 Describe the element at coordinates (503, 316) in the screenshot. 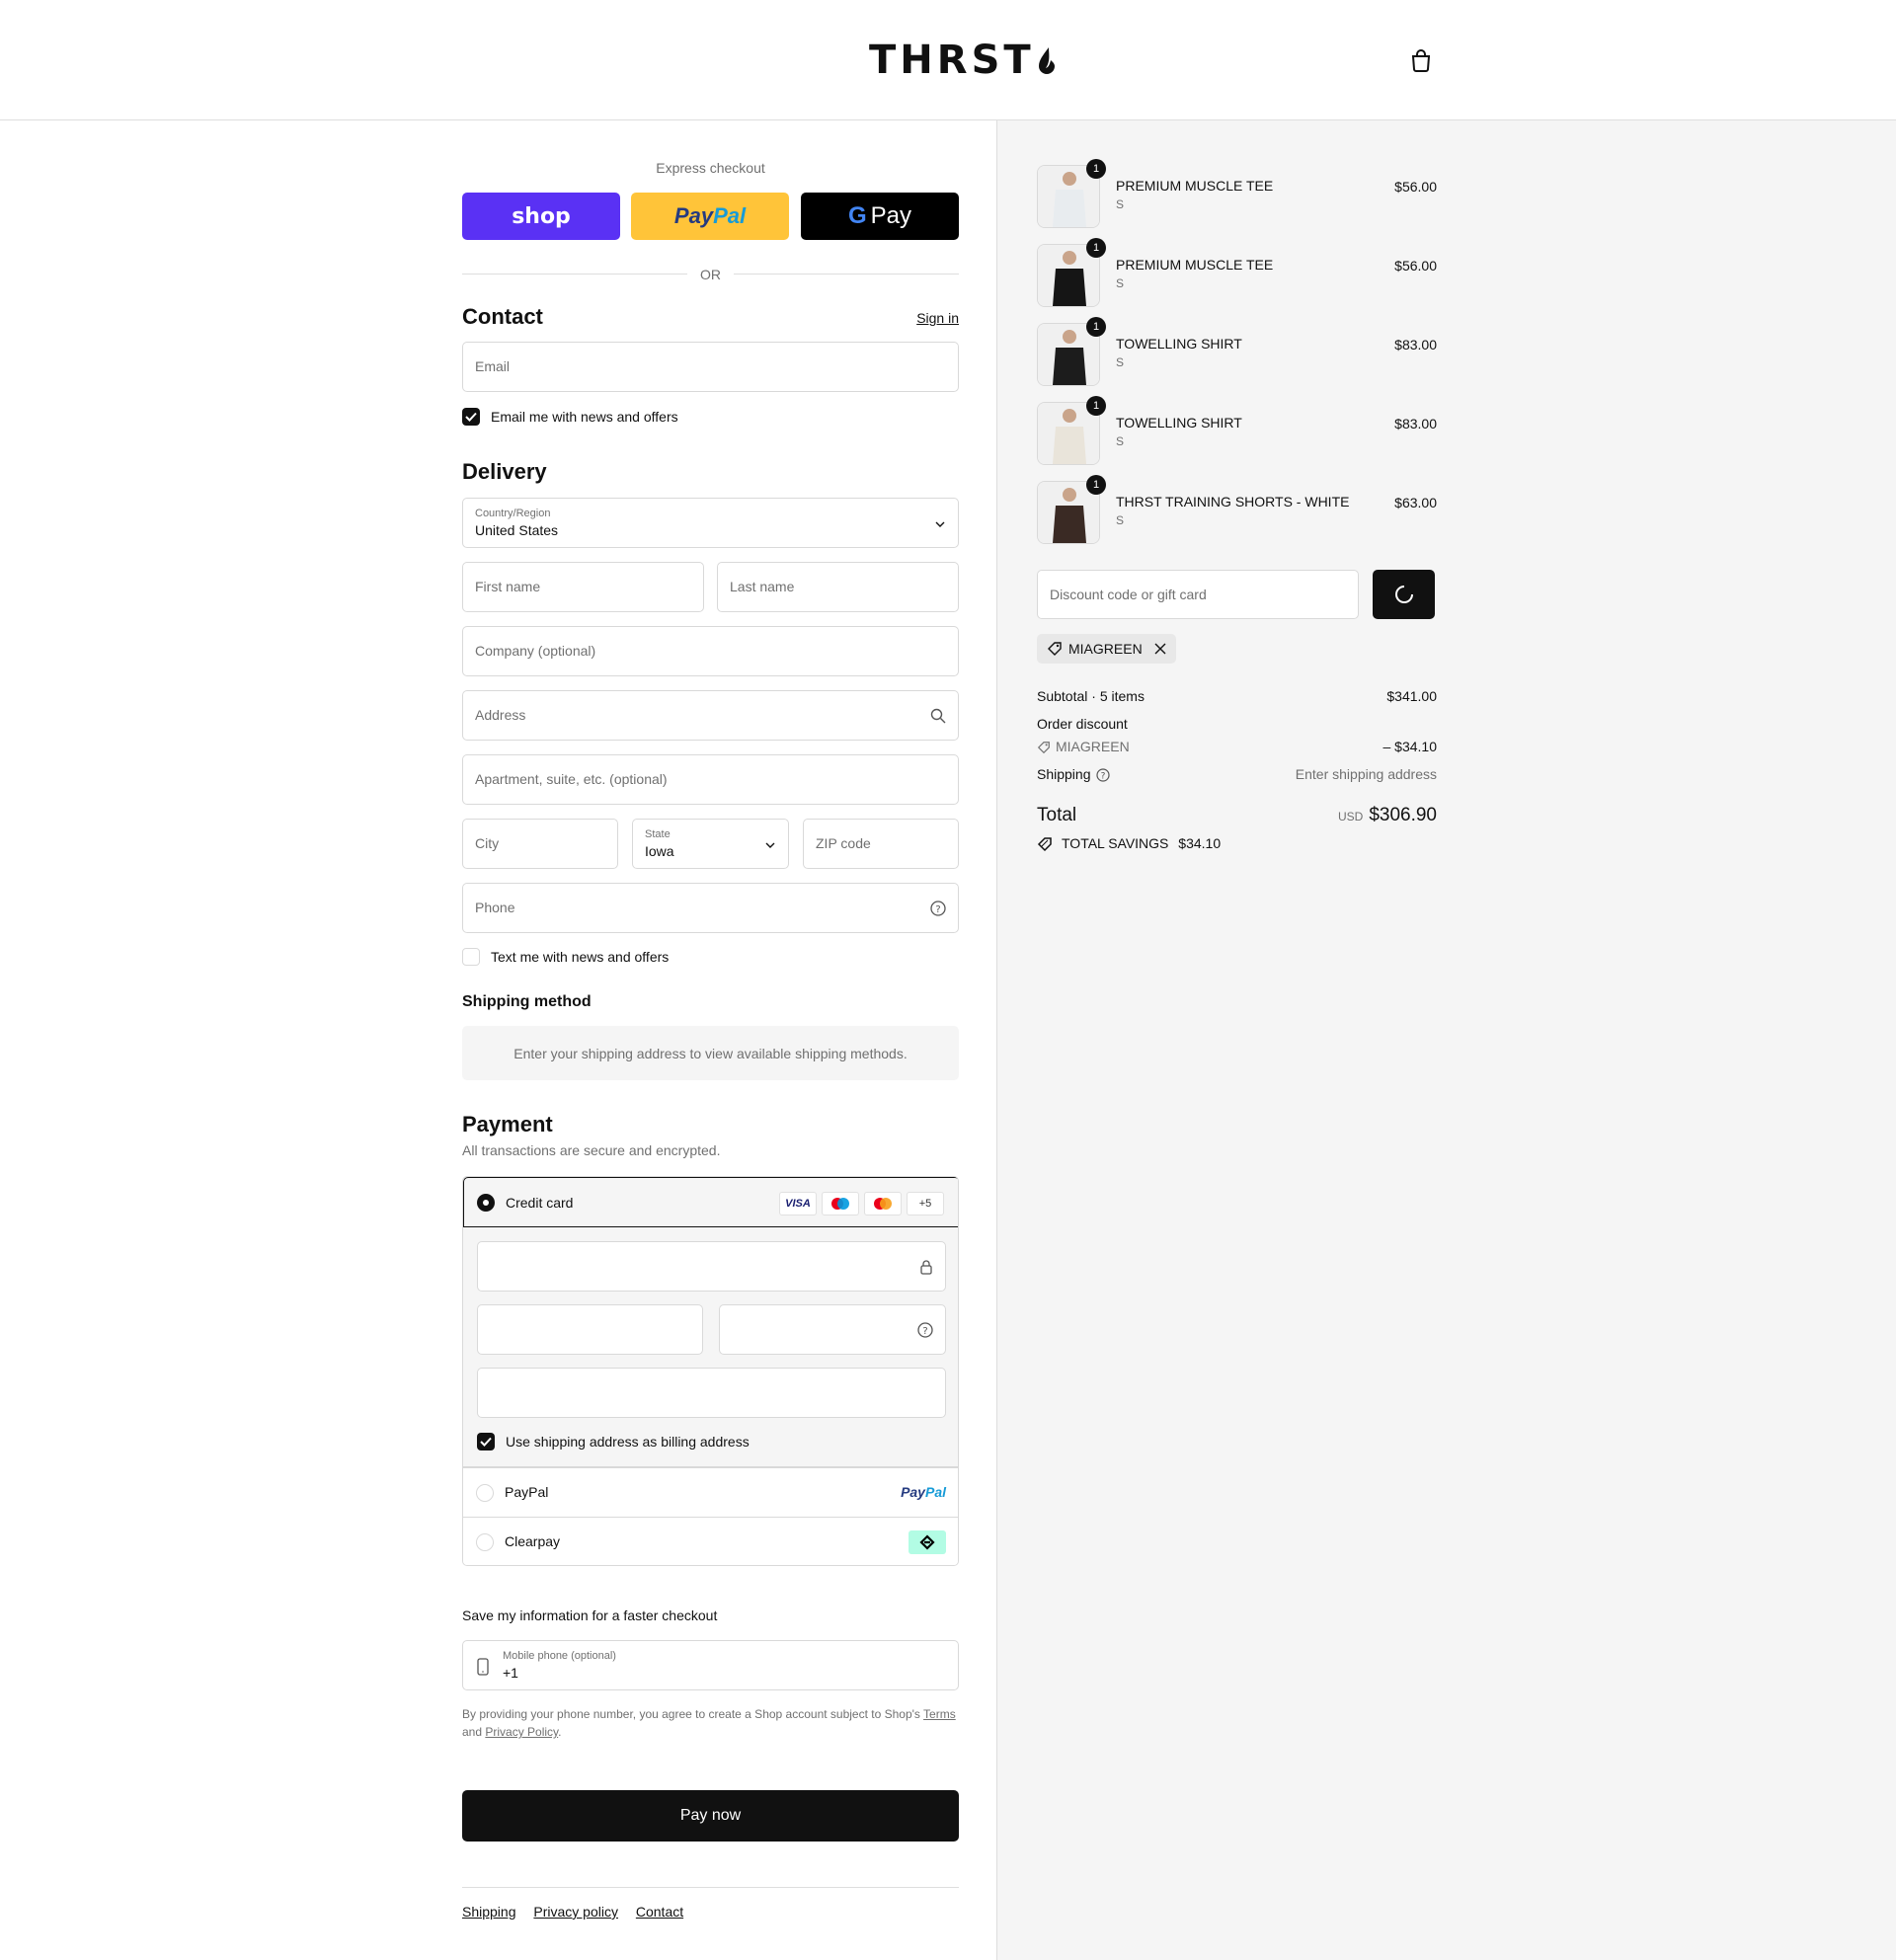

I see `contact-title: Contact` at that location.